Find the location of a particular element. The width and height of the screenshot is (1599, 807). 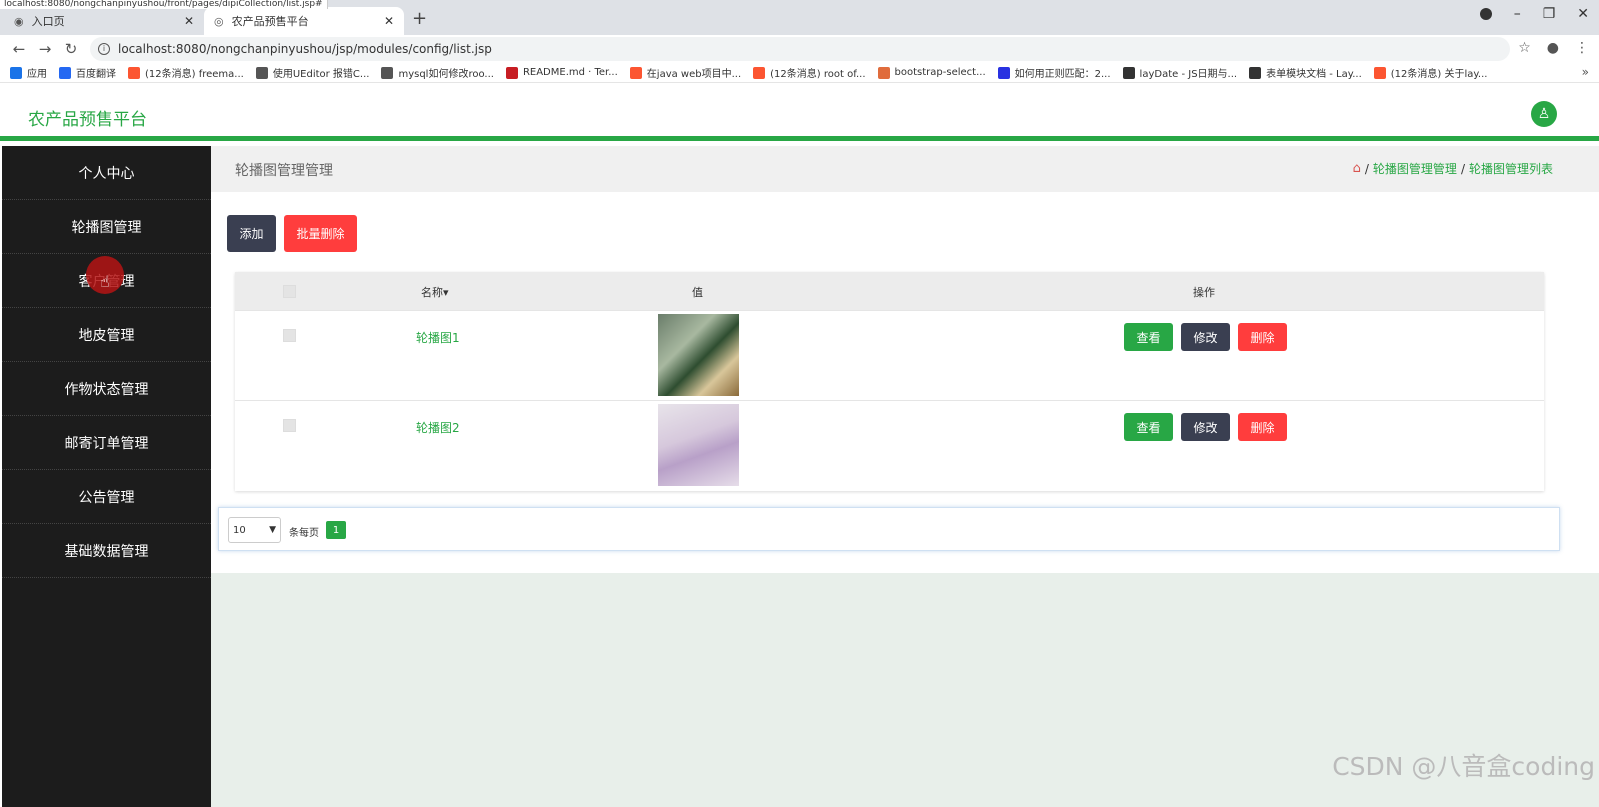

tab-label: 农产品预售平台 is located at coordinates (270, 21).